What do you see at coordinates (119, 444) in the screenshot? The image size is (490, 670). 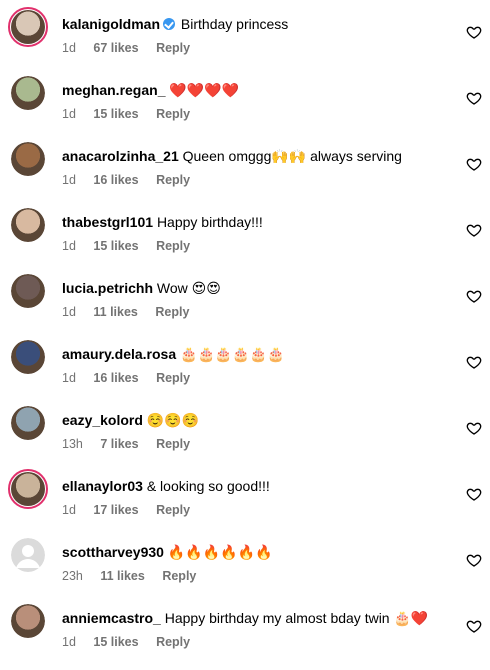 I see `likes-count: 7 likes` at bounding box center [119, 444].